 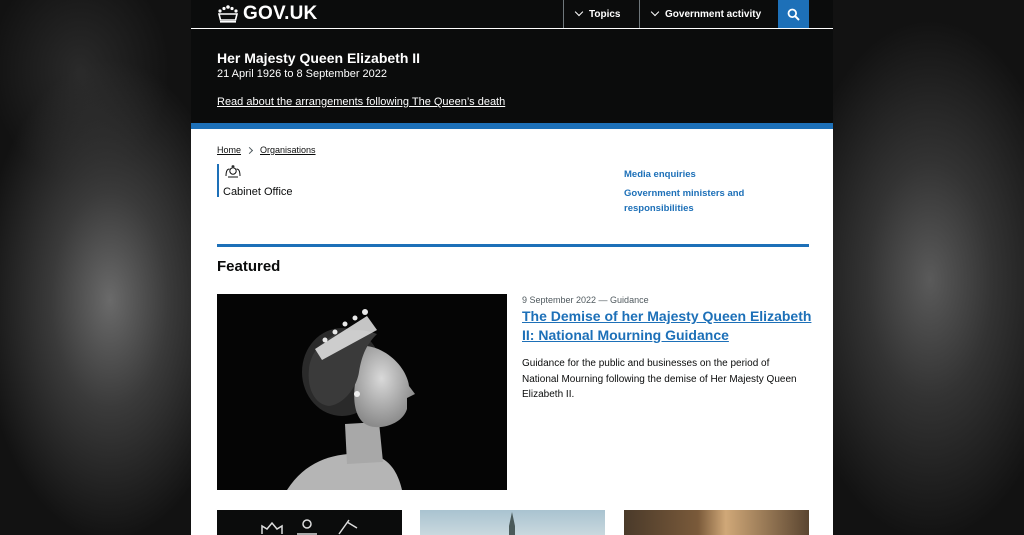 I want to click on search-button, so click(x=793, y=14).